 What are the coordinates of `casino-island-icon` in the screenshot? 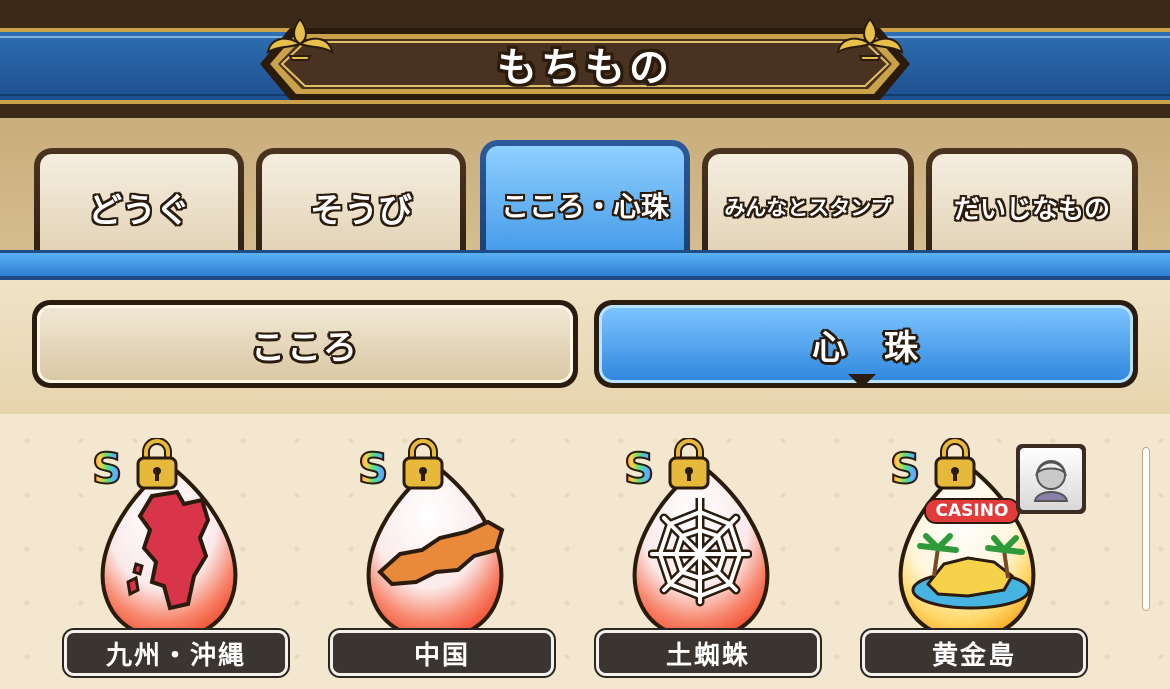 It's located at (971, 571).